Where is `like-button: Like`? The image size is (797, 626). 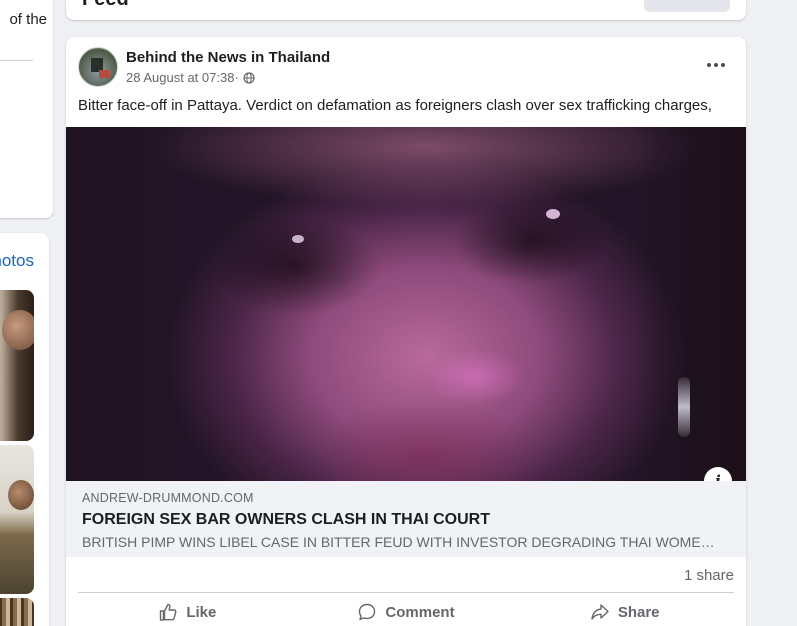 like-button: Like is located at coordinates (187, 610).